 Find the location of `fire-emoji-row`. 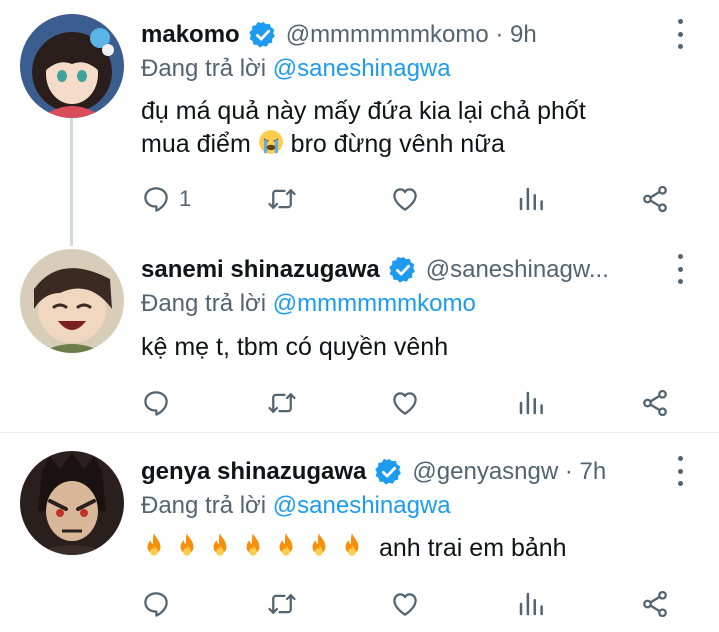

fire-emoji-row is located at coordinates (256, 548).